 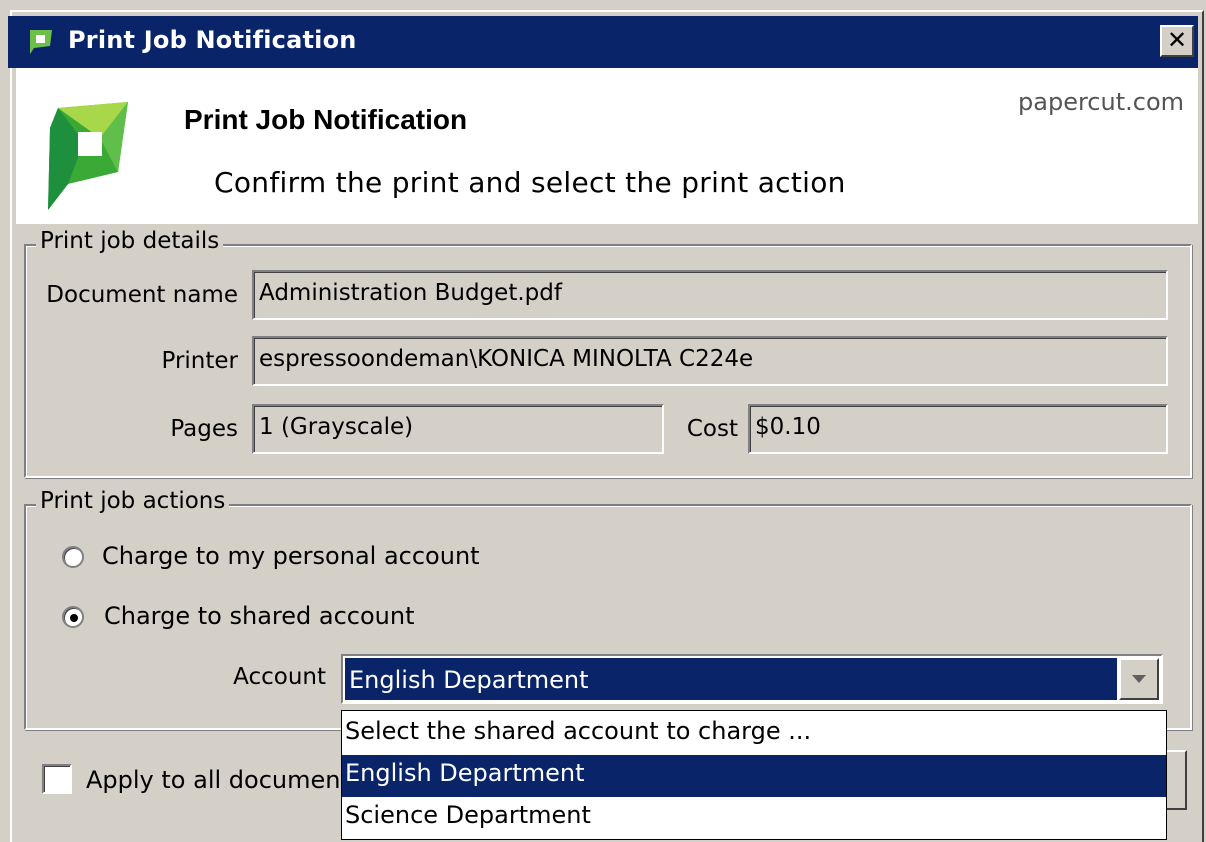 I want to click on document-name-label: Document name, so click(x=142, y=295).